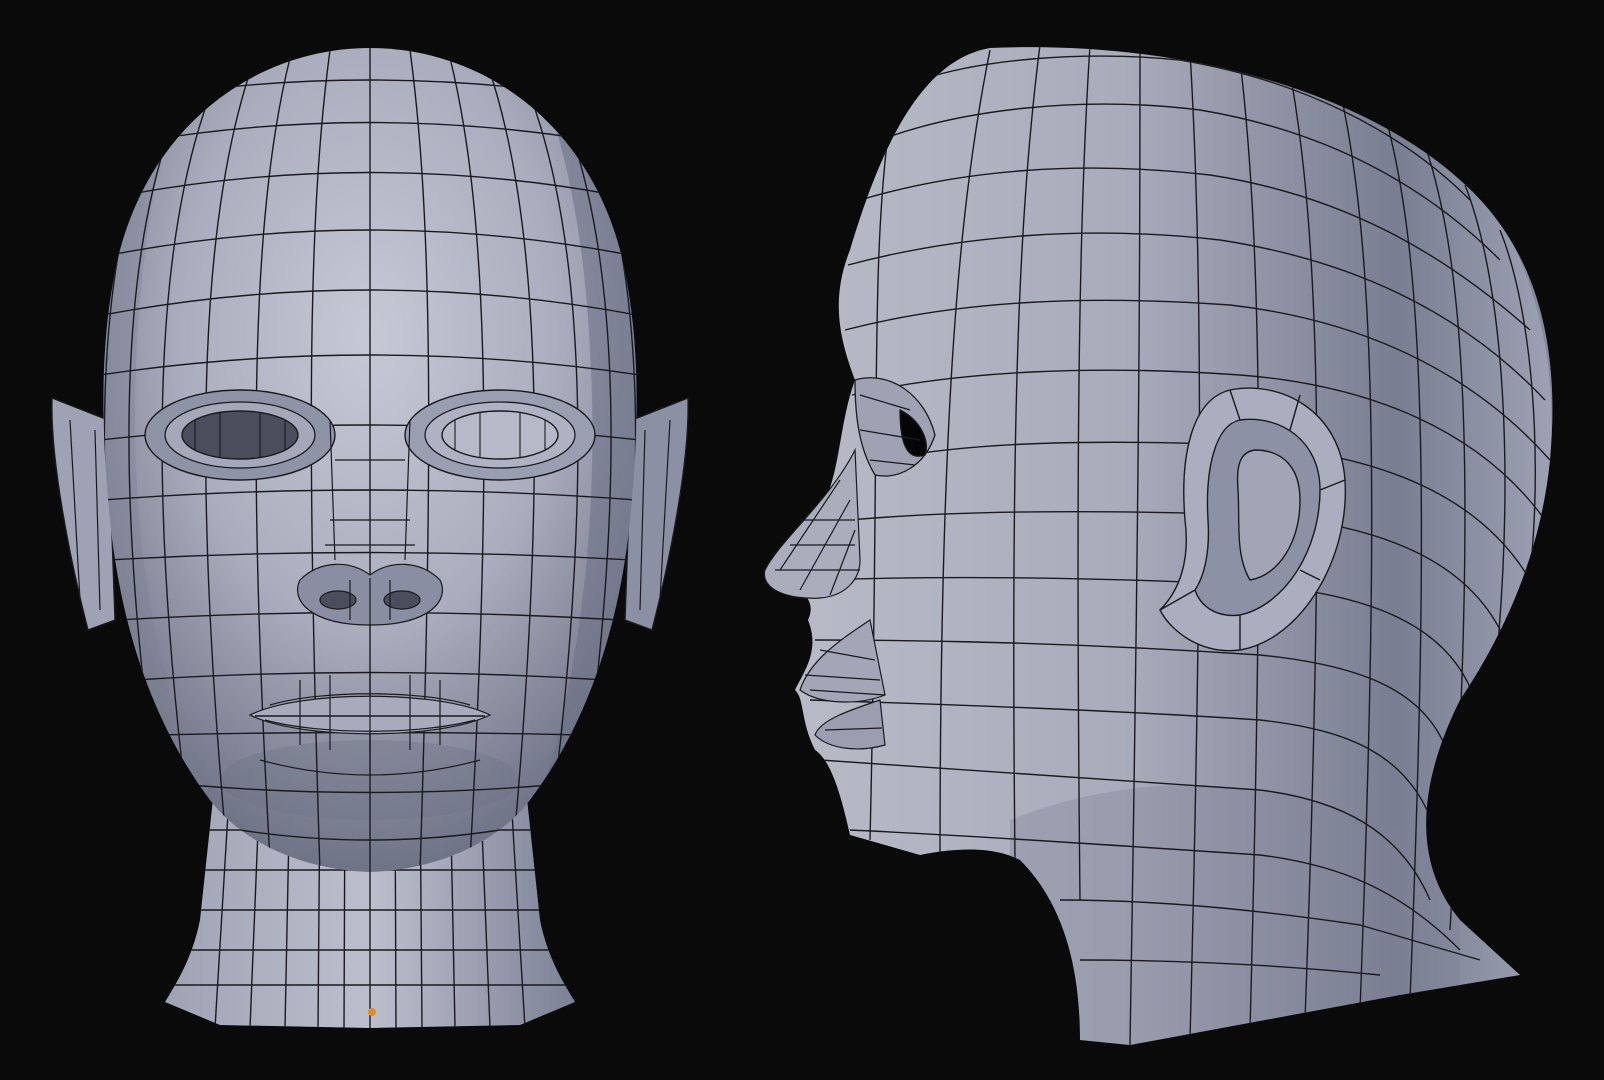  What do you see at coordinates (812, 523) in the screenshot?
I see `side-nose` at bounding box center [812, 523].